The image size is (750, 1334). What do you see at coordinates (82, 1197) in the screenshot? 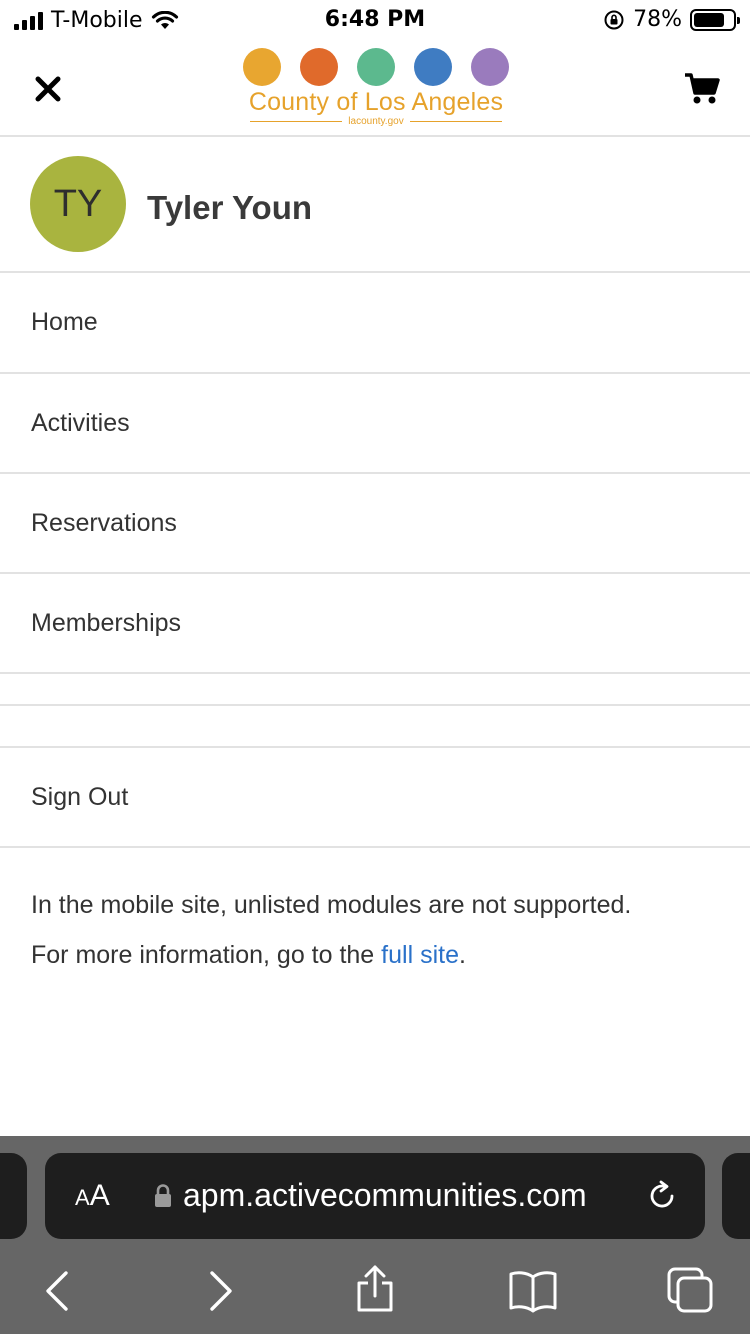
I see `aa-small: A` at bounding box center [82, 1197].